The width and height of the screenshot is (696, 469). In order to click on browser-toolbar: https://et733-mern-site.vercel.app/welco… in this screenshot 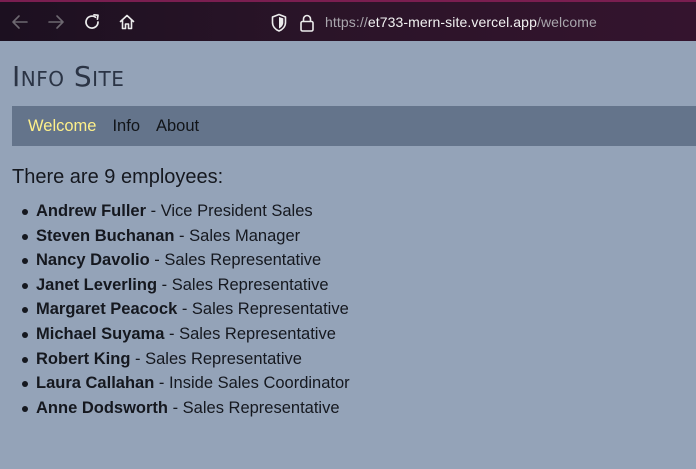, I will do `click(348, 20)`.